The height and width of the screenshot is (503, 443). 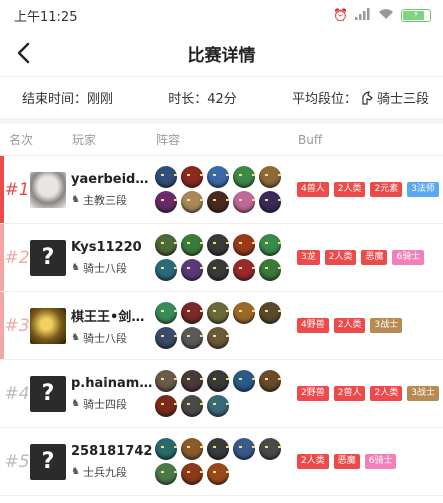 I want to click on player-name: 258181742, so click(x=112, y=451).